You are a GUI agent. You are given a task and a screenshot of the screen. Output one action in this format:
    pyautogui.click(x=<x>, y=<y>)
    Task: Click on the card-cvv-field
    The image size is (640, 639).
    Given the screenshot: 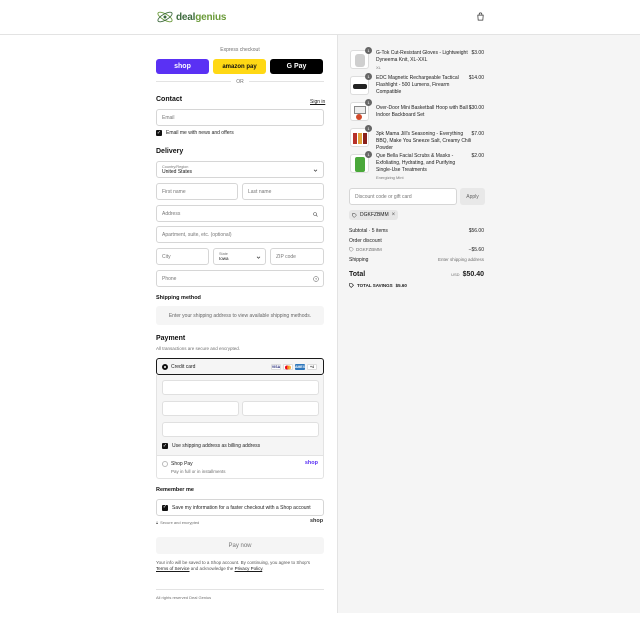 What is the action you would take?
    pyautogui.click(x=280, y=408)
    